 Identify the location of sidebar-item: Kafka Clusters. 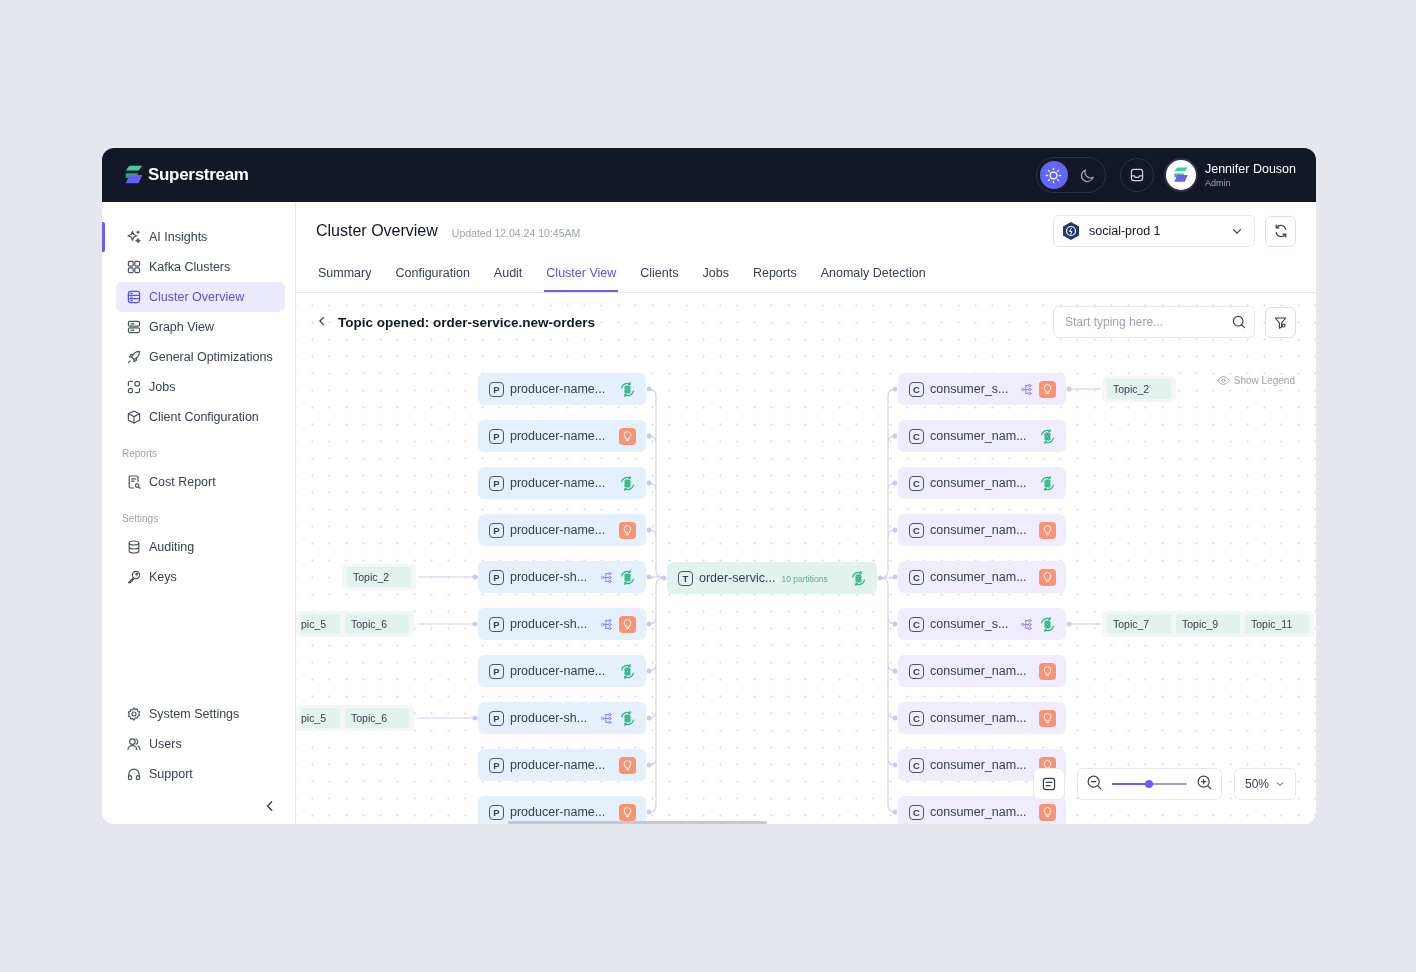
(200, 267).